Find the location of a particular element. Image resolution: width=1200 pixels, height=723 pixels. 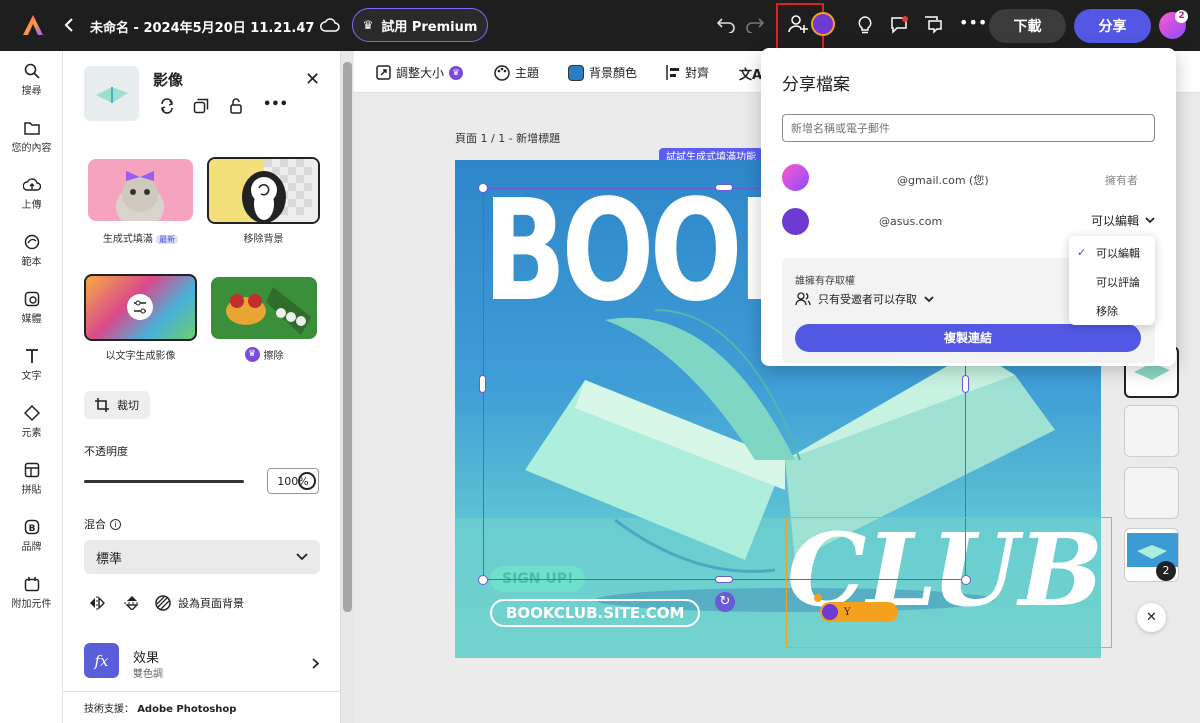

undo-icon is located at coordinates (726, 25).